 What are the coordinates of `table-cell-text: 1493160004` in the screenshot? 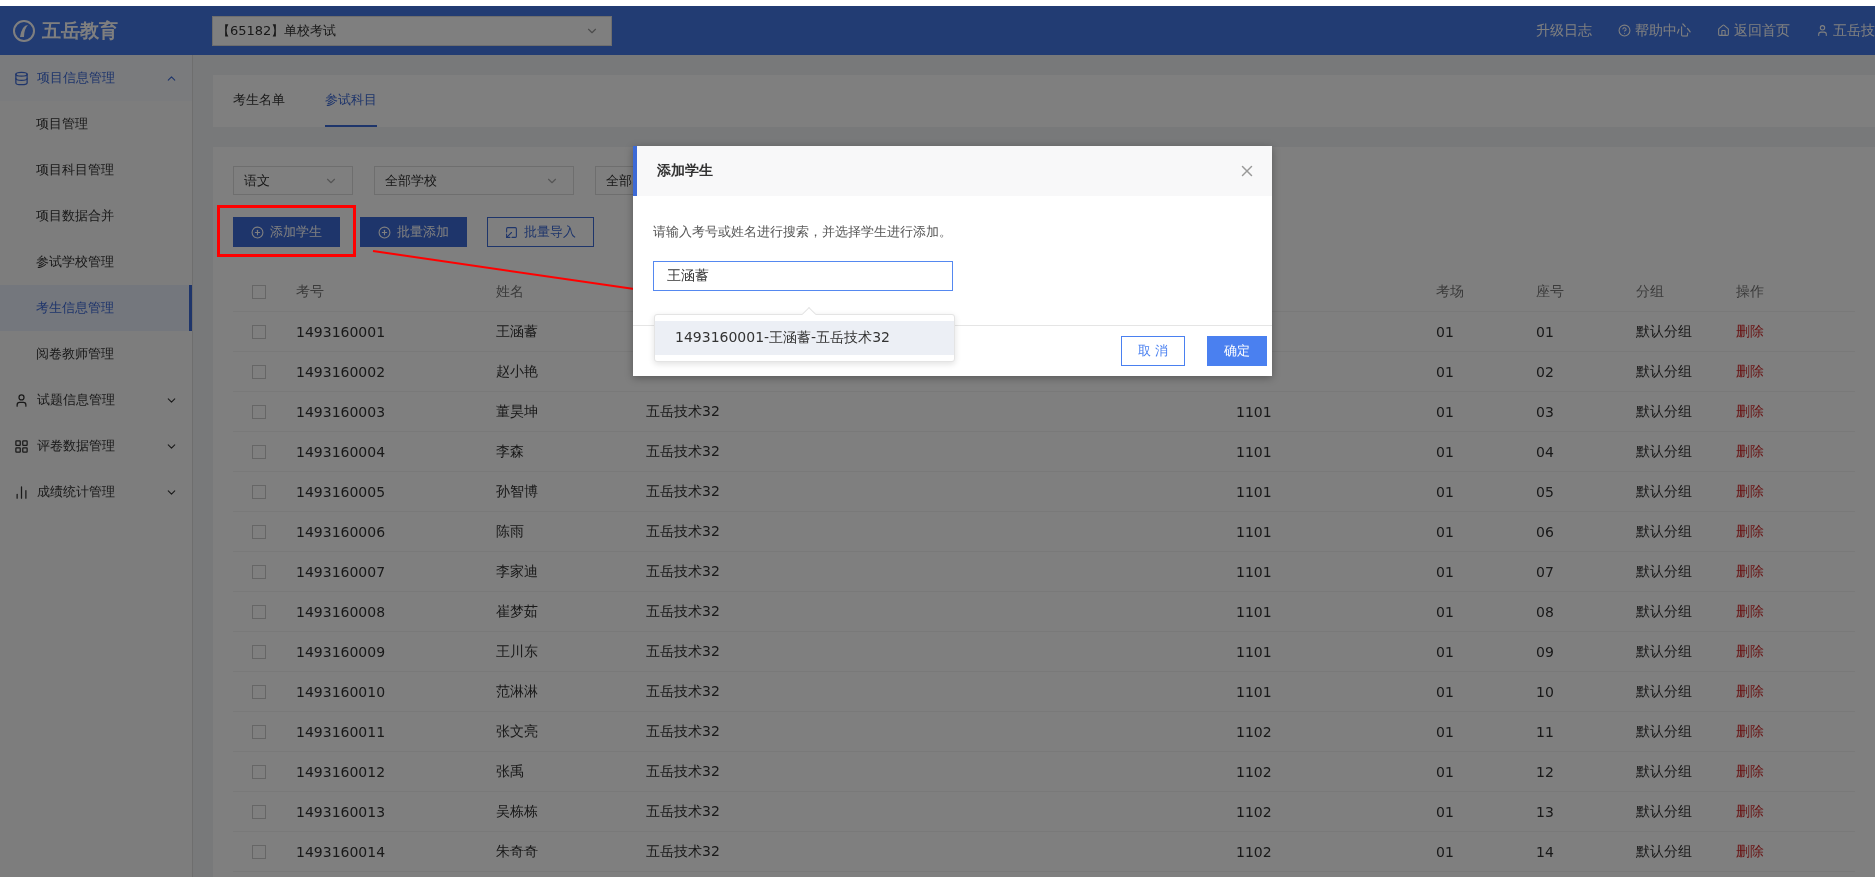 It's located at (341, 451).